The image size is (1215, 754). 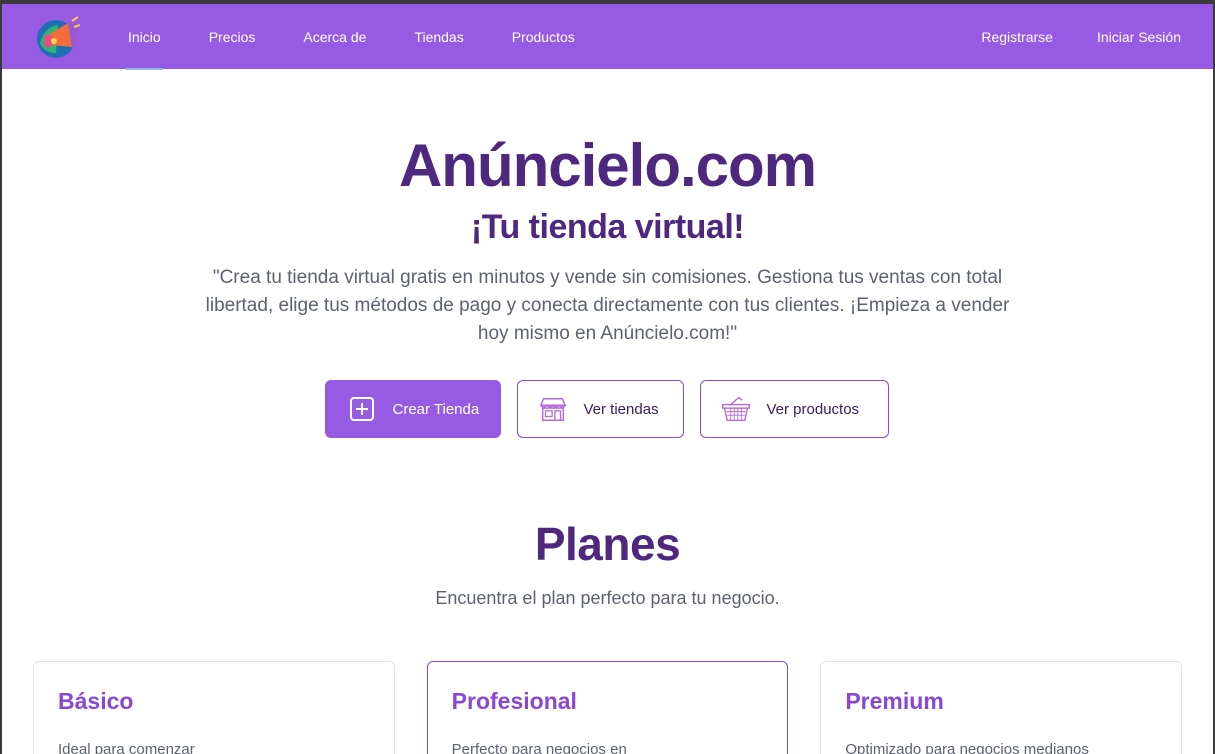 What do you see at coordinates (539, 747) in the screenshot?
I see `plan-description: Perfecto para negocios en` at bounding box center [539, 747].